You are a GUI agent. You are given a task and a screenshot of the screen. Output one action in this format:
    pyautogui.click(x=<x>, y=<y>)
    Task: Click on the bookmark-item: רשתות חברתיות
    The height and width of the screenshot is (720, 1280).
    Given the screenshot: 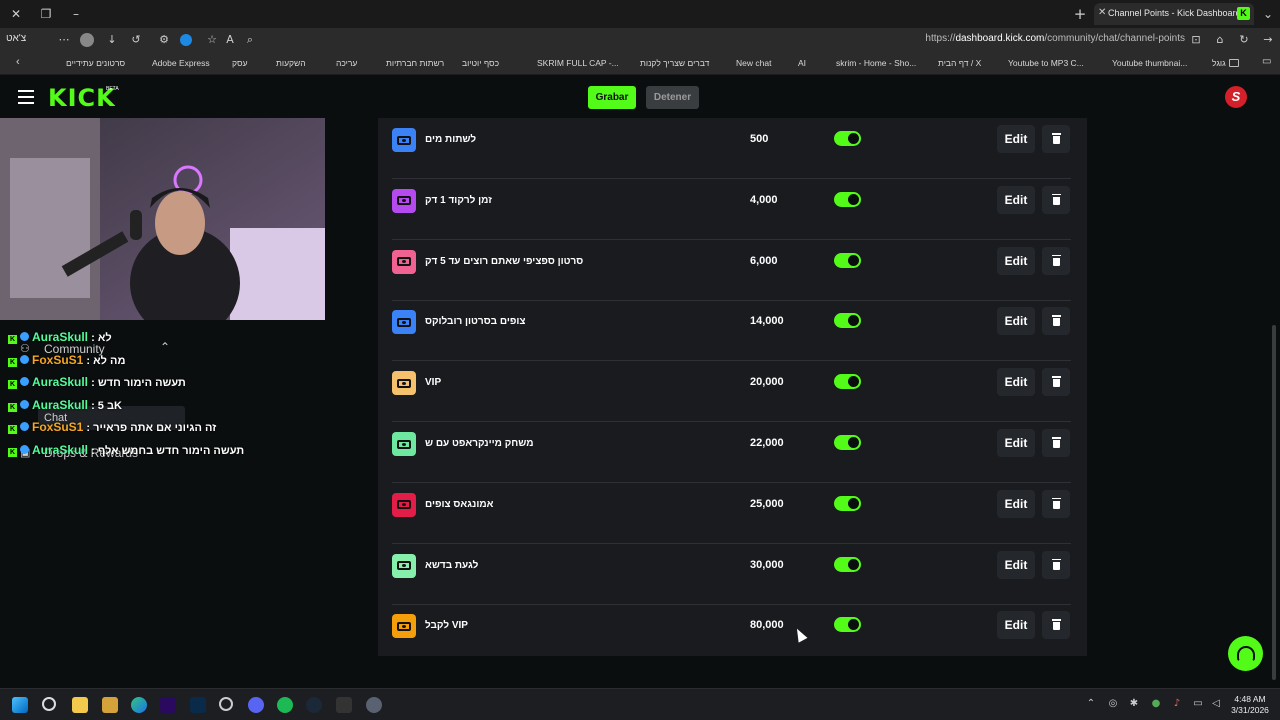 What is the action you would take?
    pyautogui.click(x=415, y=63)
    